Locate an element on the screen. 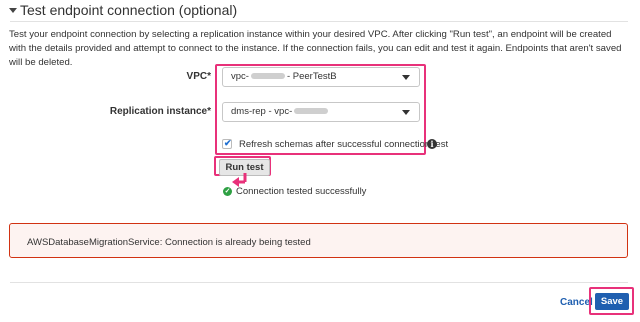  redacted-vpc-id is located at coordinates (267, 76).